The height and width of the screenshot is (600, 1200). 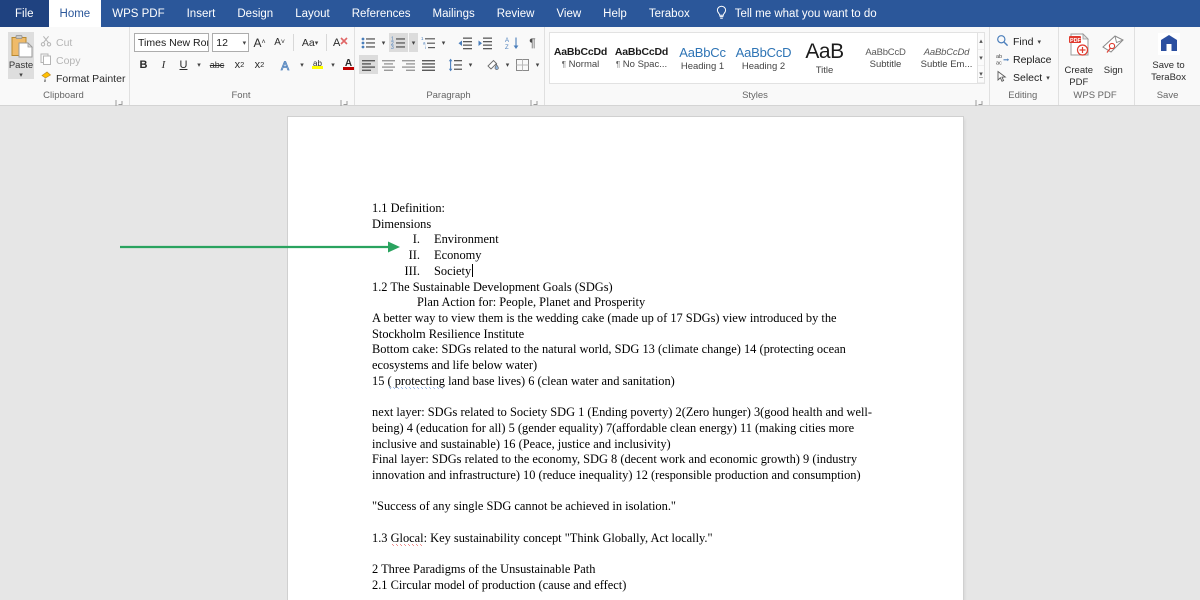 What do you see at coordinates (143, 64) in the screenshot?
I see `bold-button: B` at bounding box center [143, 64].